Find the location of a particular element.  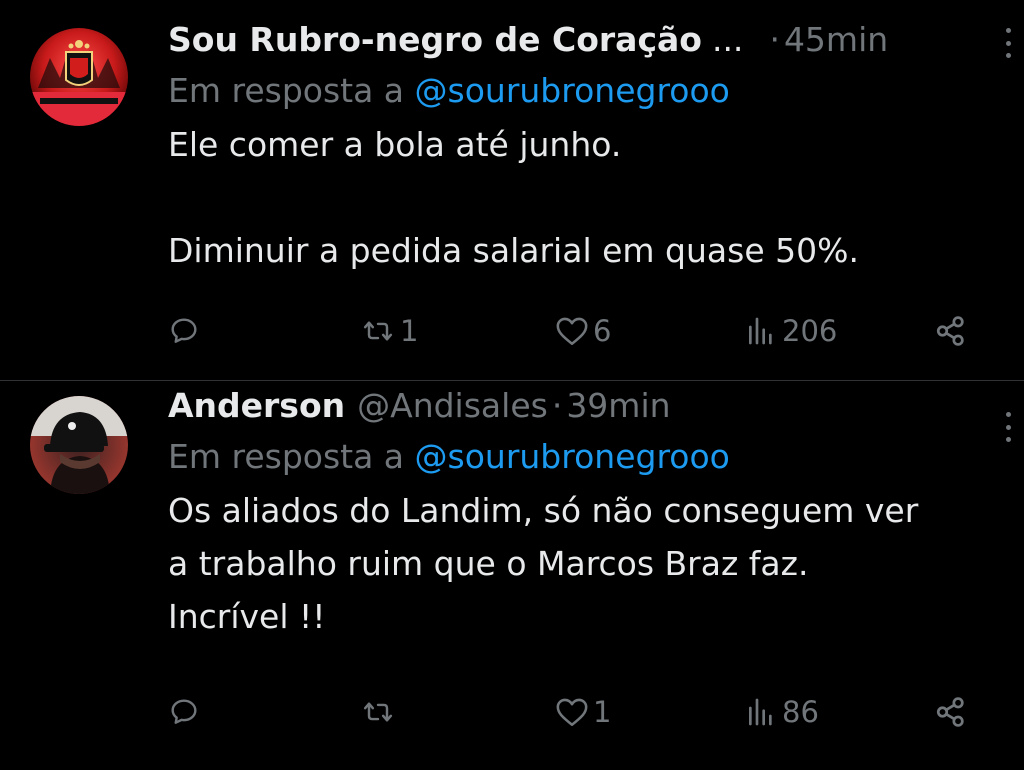

tweet-actions: 1 86 is located at coordinates (573, 712).